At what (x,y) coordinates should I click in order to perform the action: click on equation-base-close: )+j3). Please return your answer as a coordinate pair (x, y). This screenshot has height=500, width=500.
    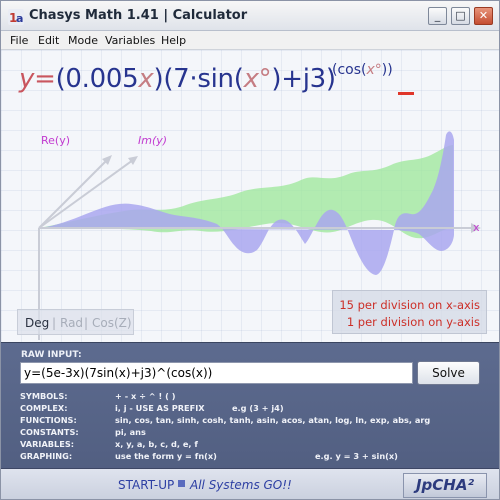
    Looking at the image, I should click on (303, 79).